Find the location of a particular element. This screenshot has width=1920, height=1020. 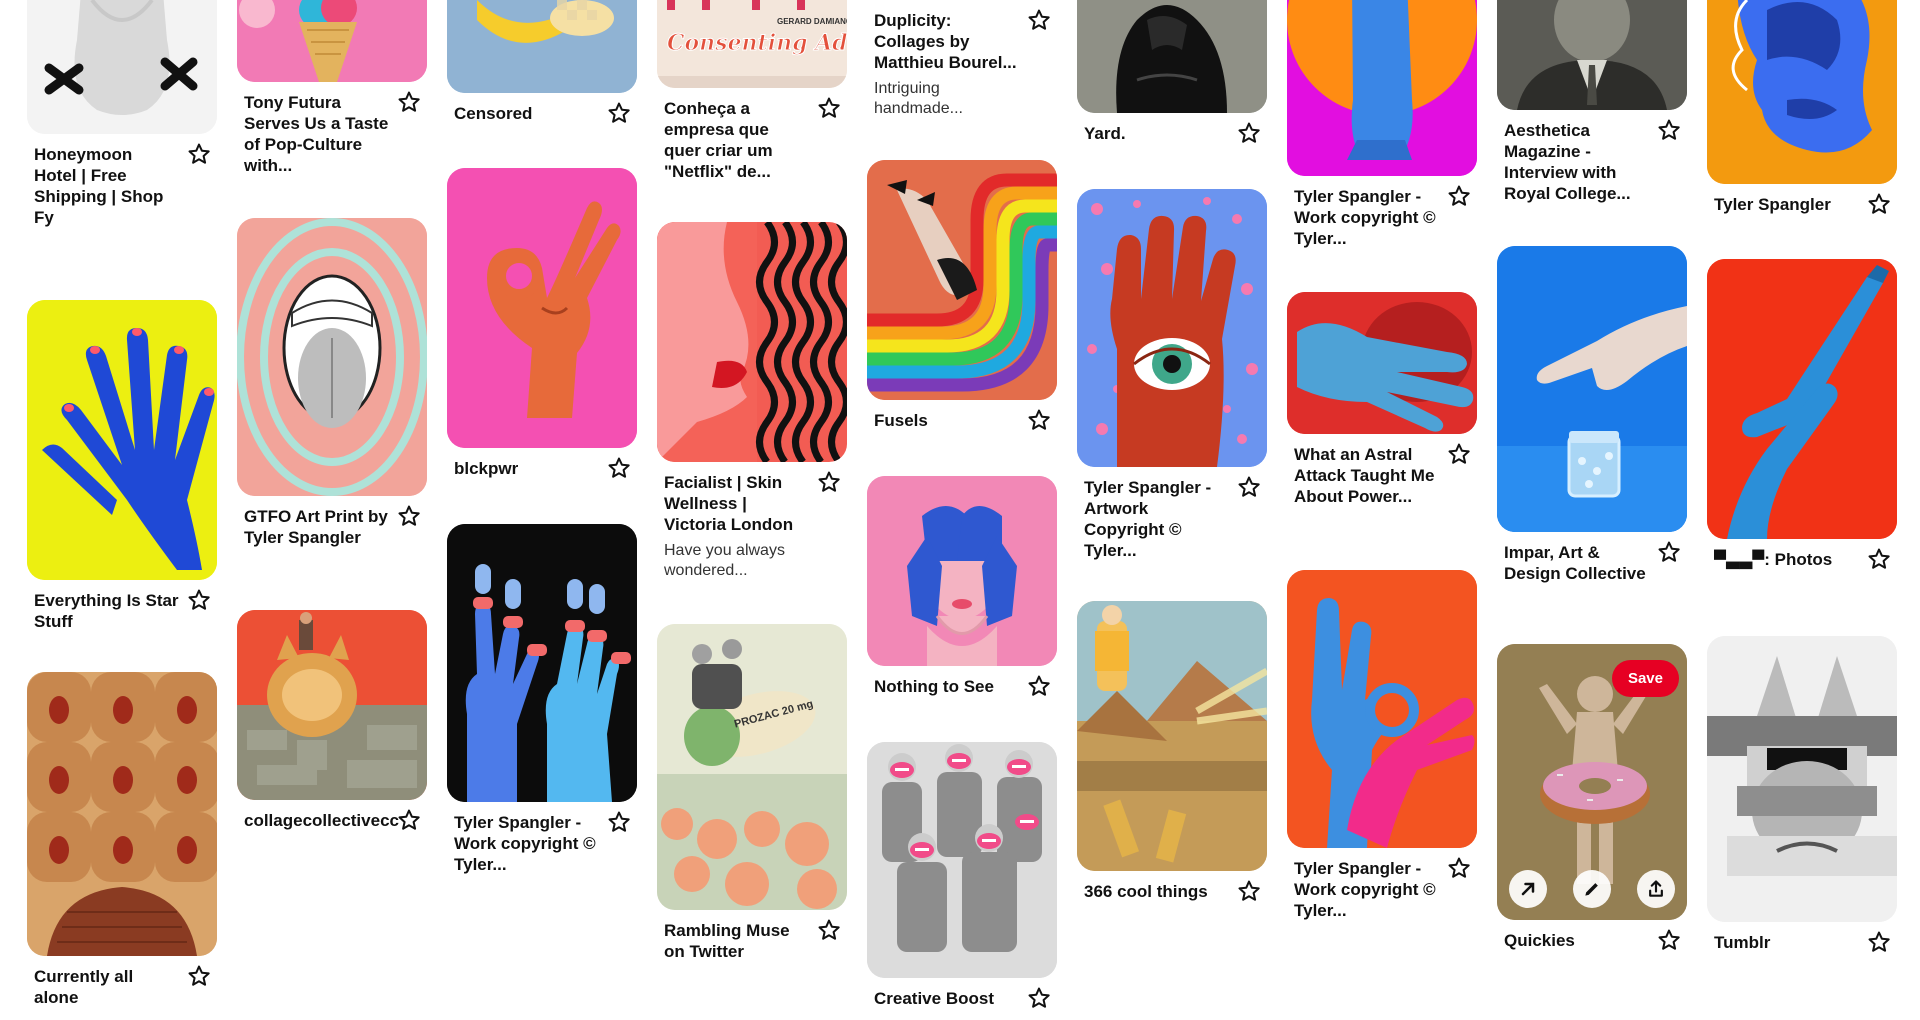

pin-title: ▀▃▃▀: Photos is located at coordinates (1786, 559).